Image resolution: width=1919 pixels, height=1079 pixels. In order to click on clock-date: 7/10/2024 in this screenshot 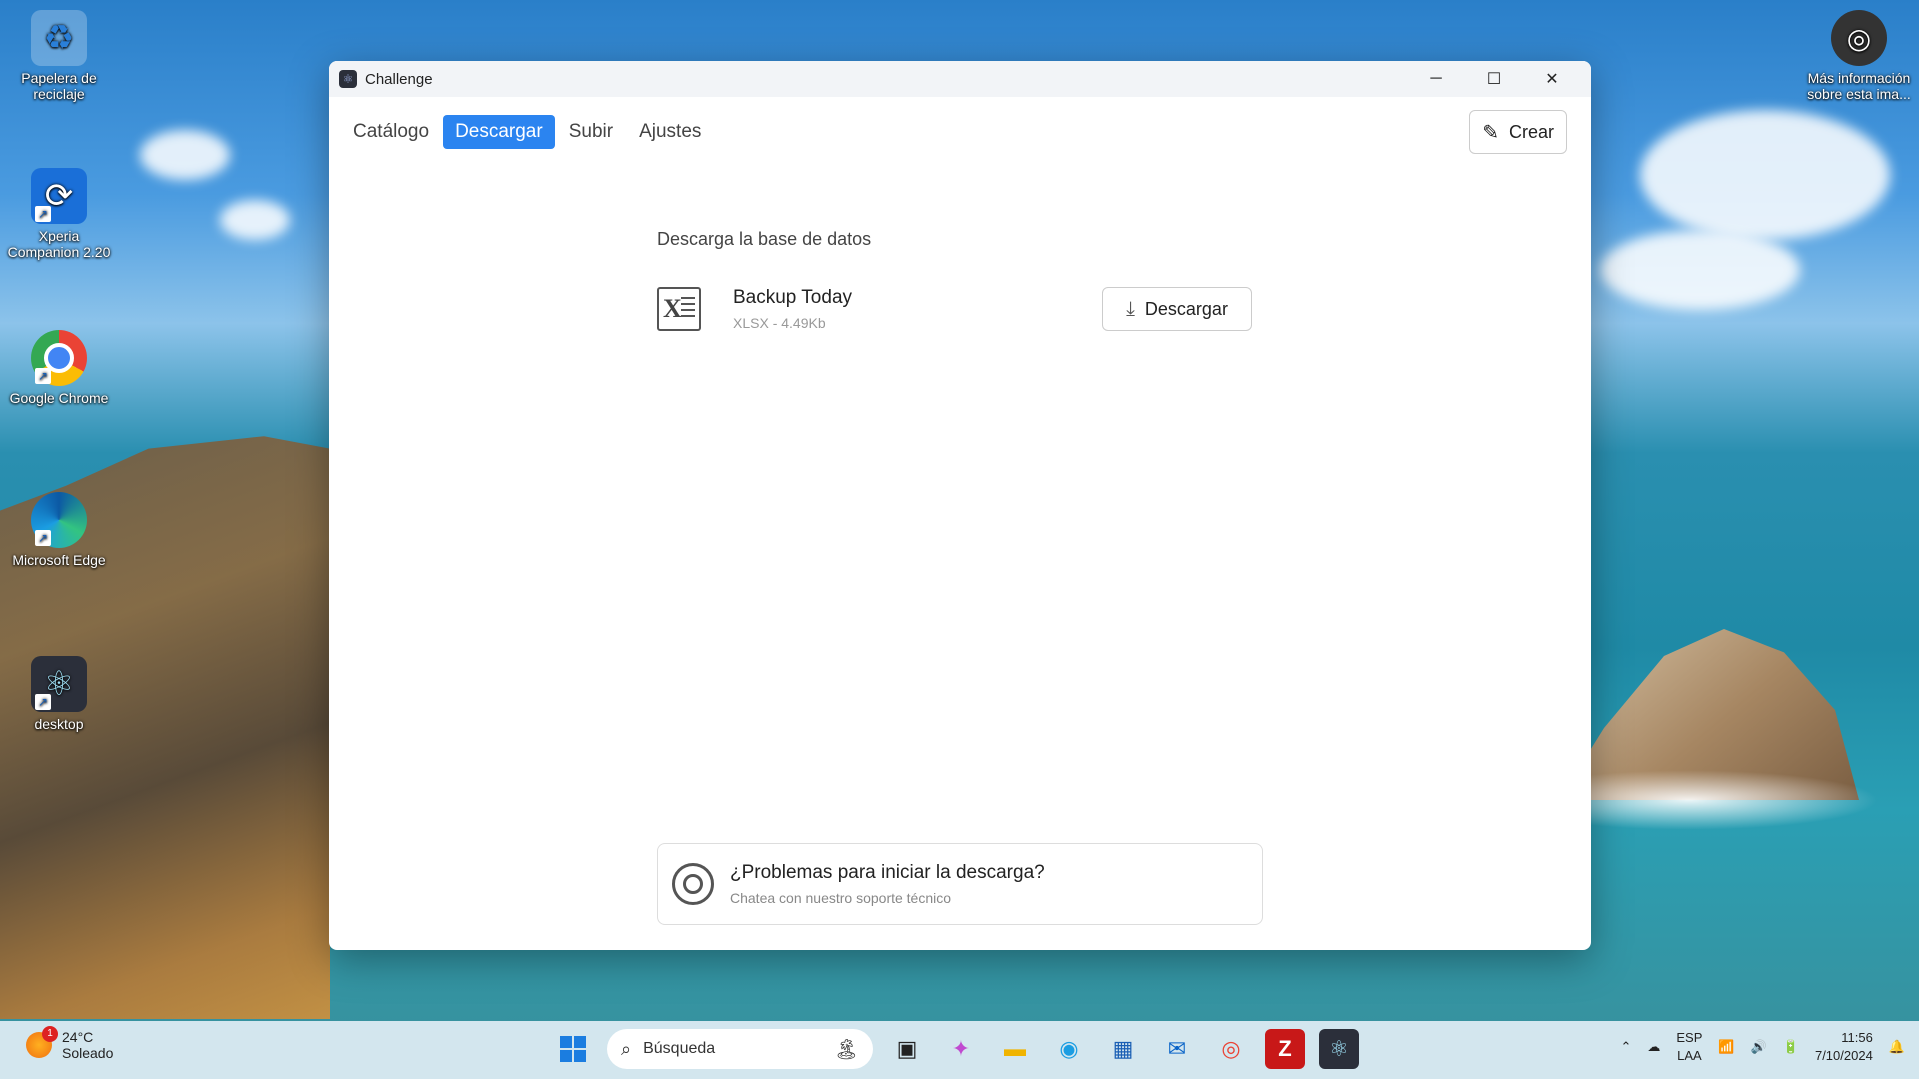, I will do `click(1843, 1055)`.